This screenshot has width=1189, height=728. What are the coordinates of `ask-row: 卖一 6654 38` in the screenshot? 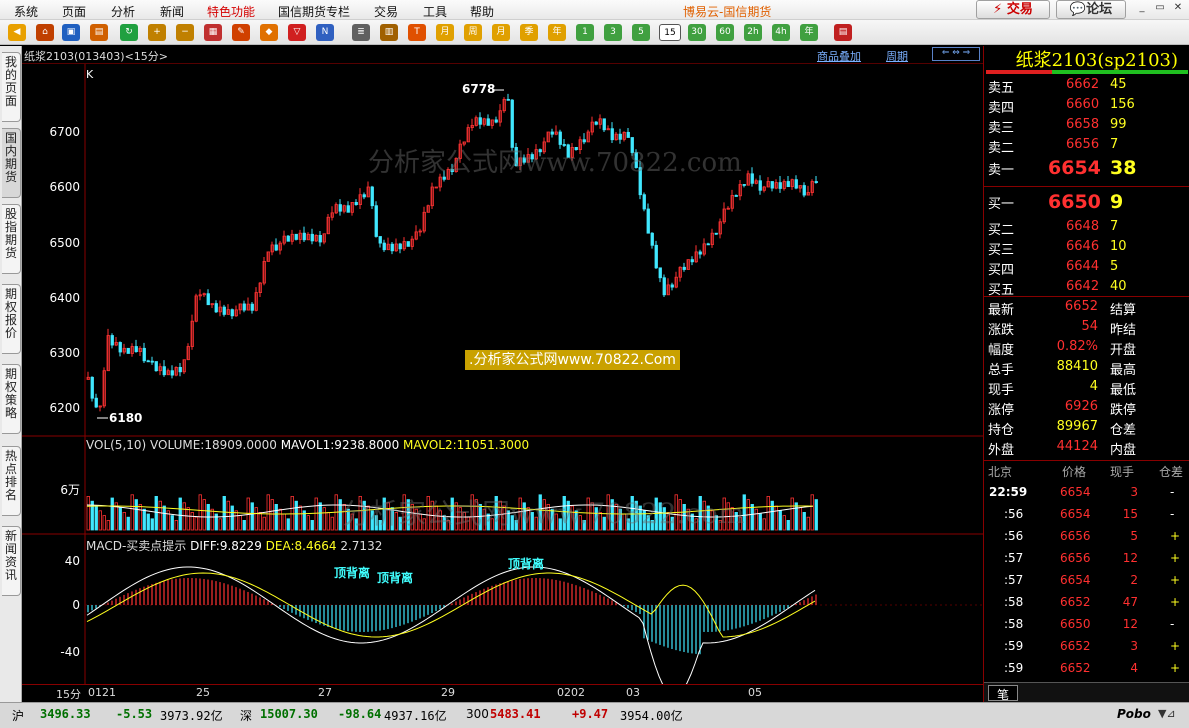 It's located at (1086, 168).